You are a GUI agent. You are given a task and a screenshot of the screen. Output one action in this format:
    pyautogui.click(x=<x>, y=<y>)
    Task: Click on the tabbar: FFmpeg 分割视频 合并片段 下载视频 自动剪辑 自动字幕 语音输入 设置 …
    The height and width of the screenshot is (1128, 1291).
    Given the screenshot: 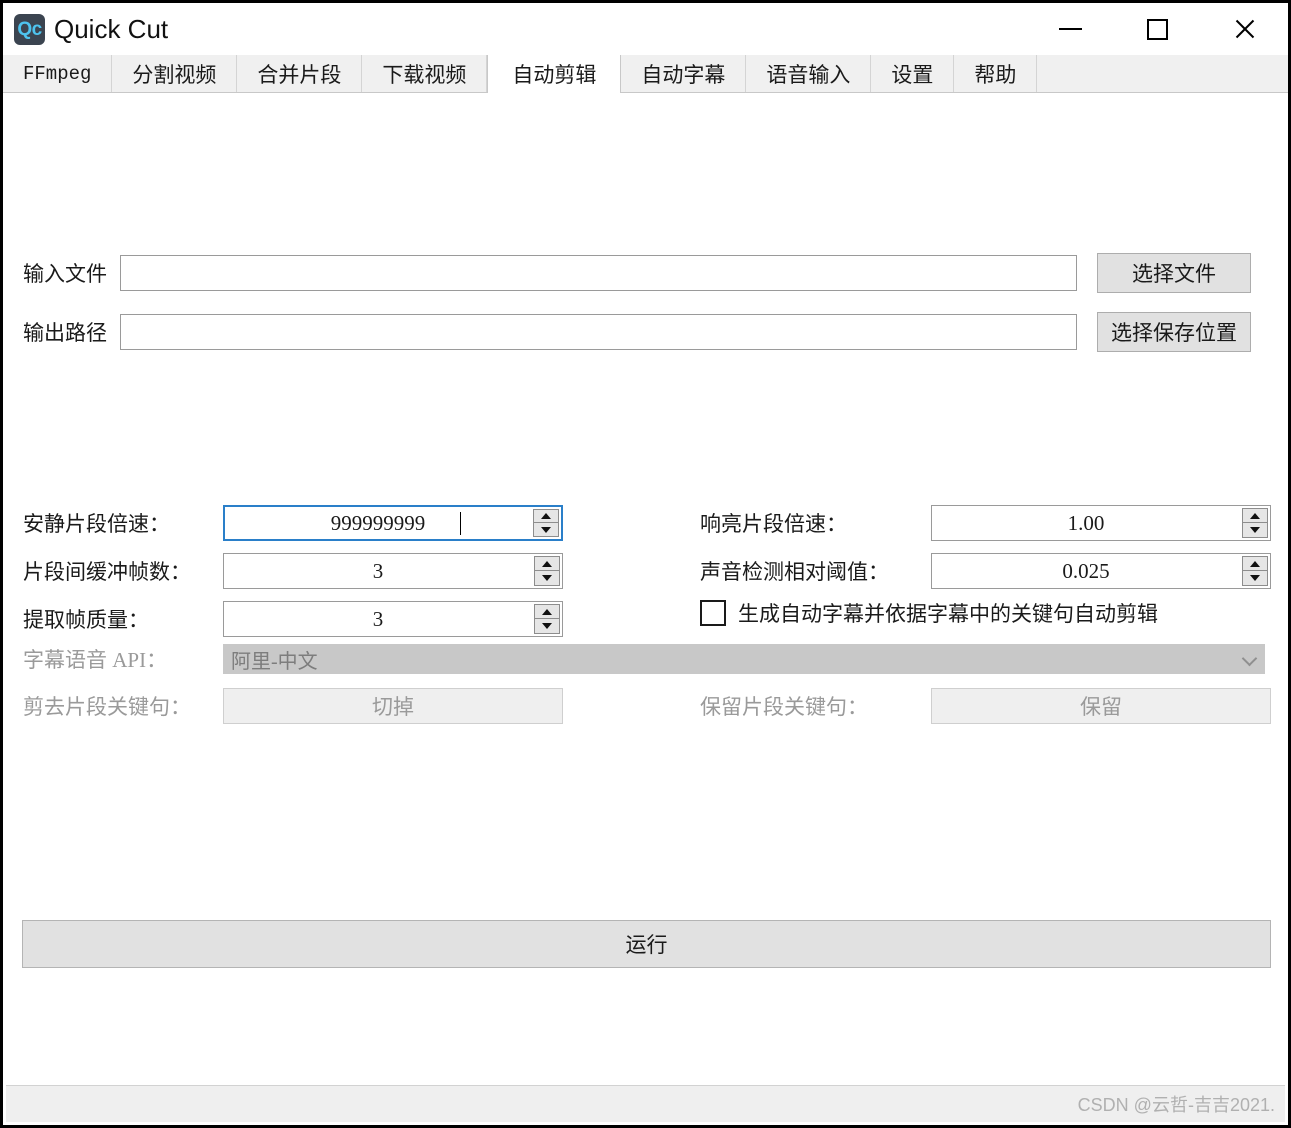 What is the action you would take?
    pyautogui.click(x=645, y=74)
    